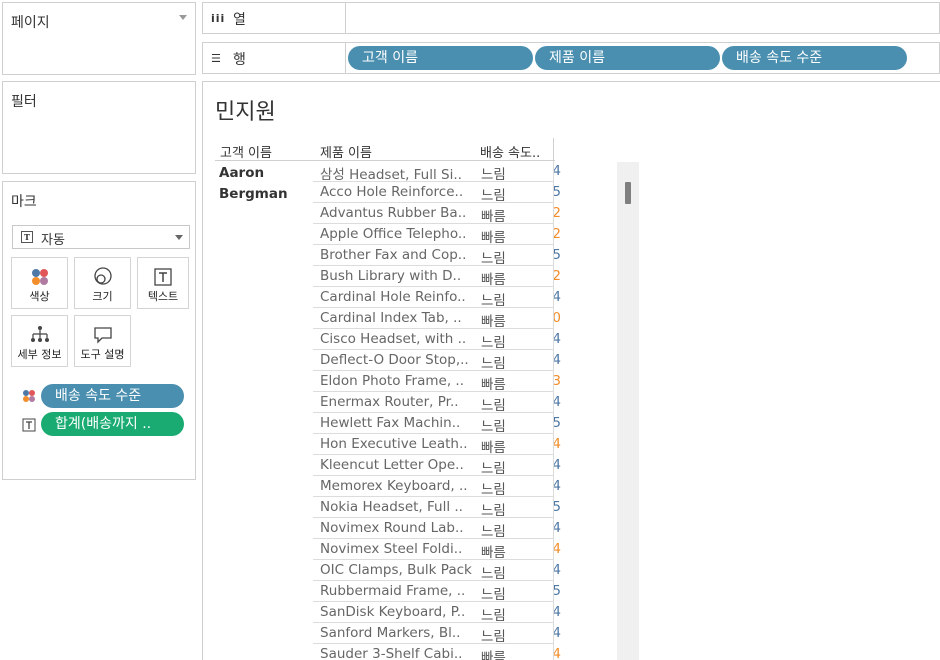 This screenshot has width=940, height=660. I want to click on filters-shelf: 필터, so click(99, 127).